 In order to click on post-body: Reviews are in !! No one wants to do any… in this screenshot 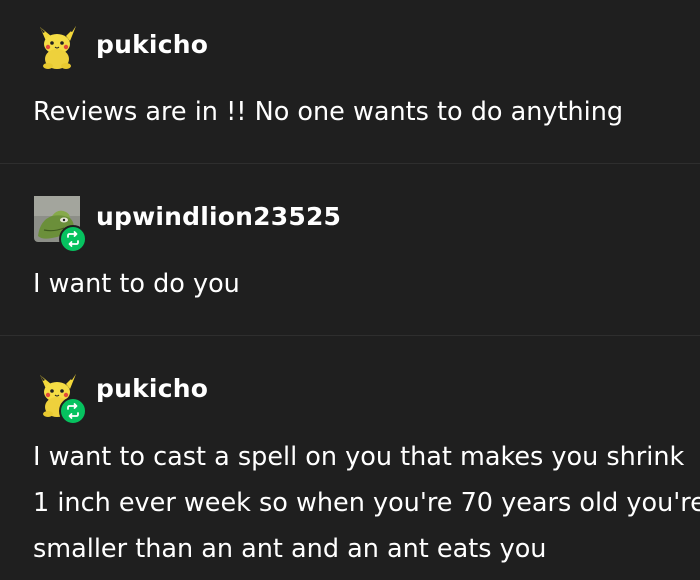, I will do `click(328, 112)`.